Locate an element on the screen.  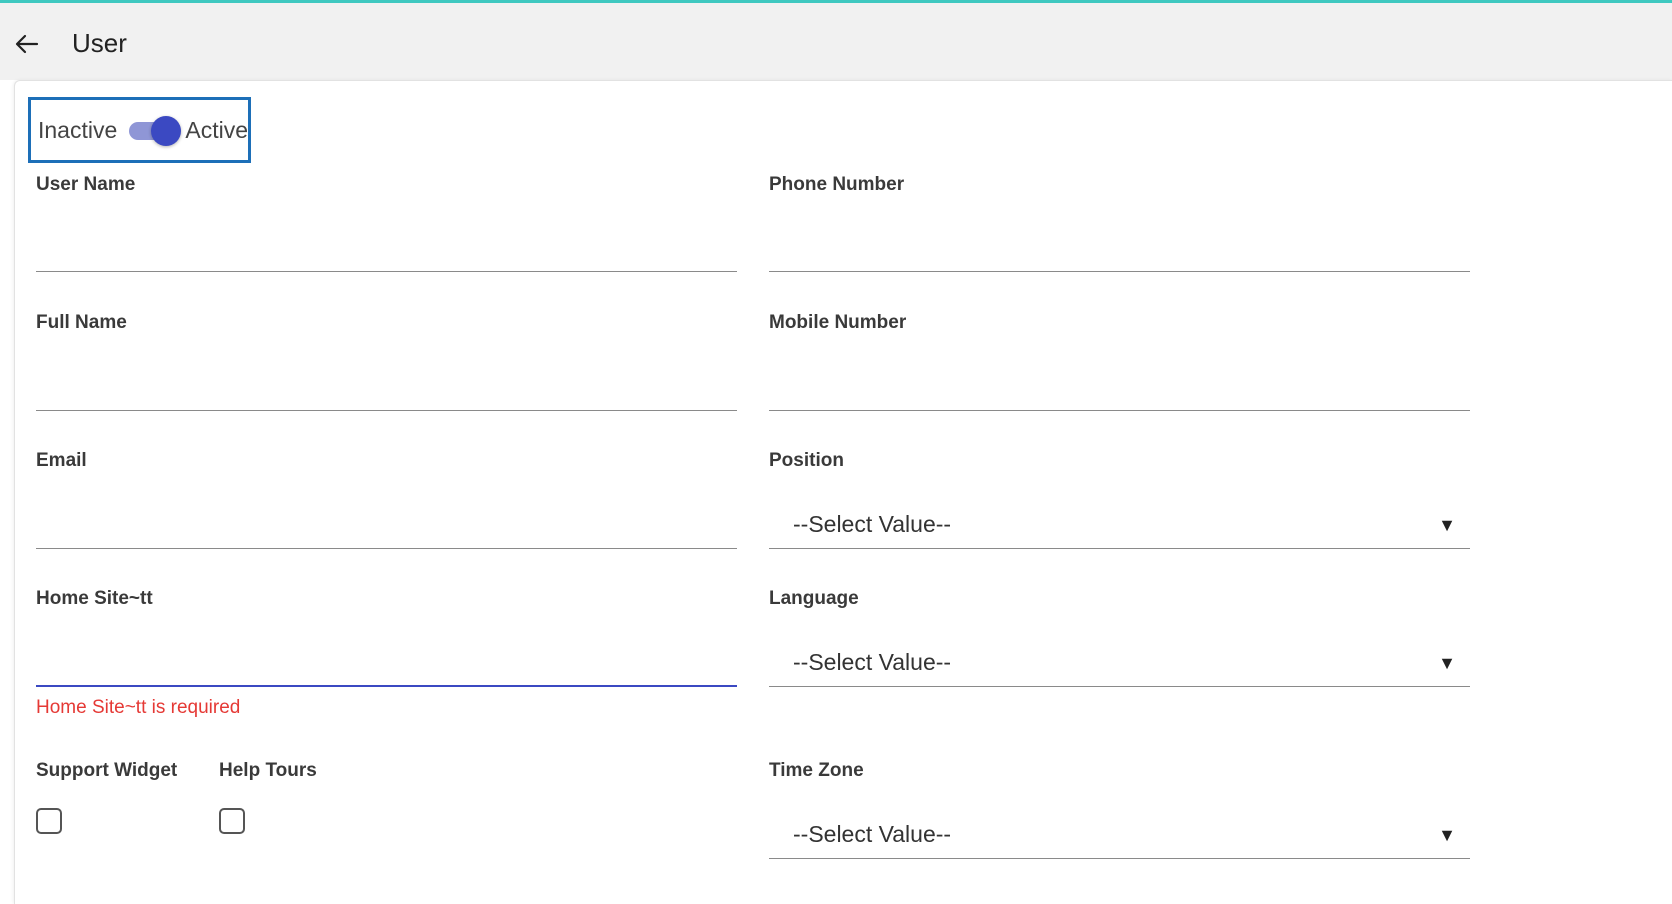
user-name-input is located at coordinates (388, 252).